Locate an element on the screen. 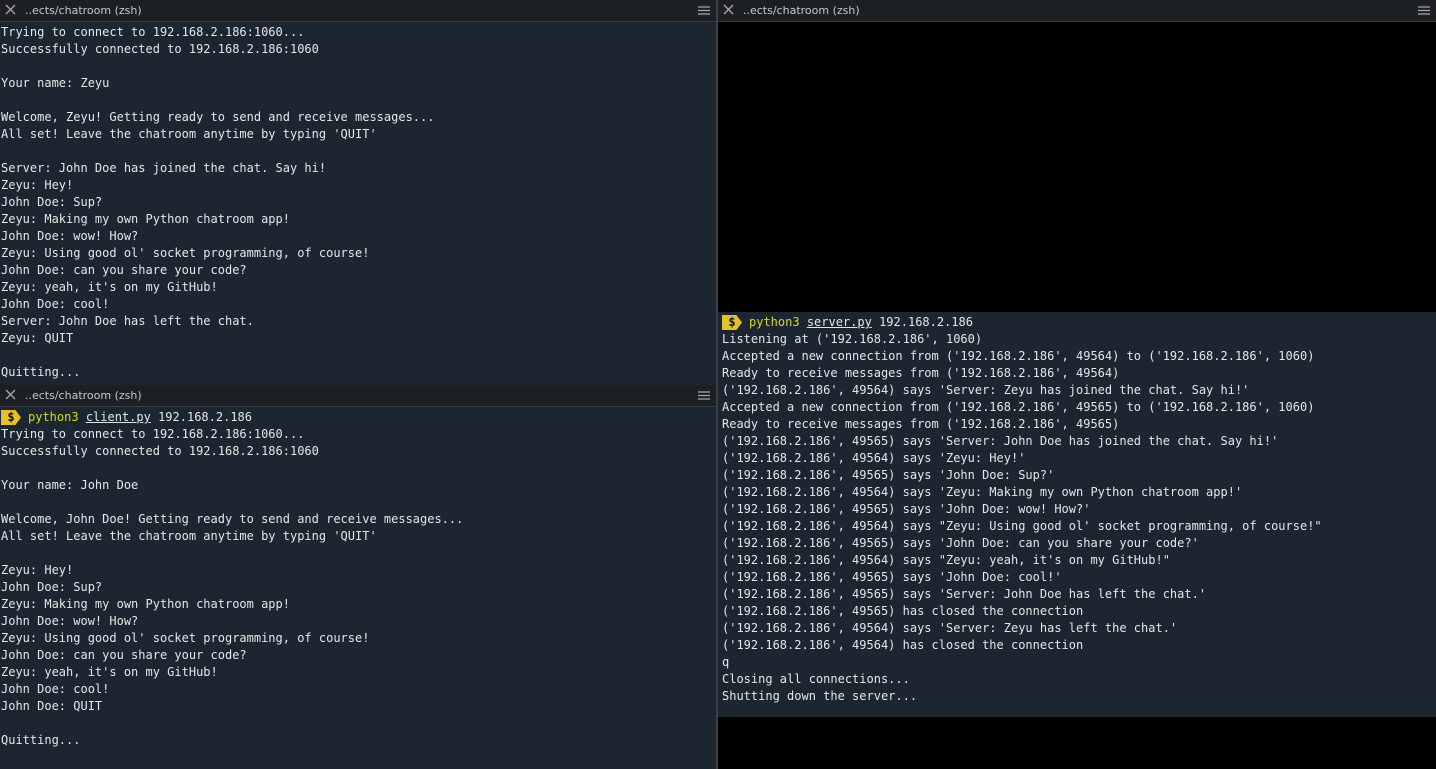  output-line: John Doe: QUIT is located at coordinates (52, 706).